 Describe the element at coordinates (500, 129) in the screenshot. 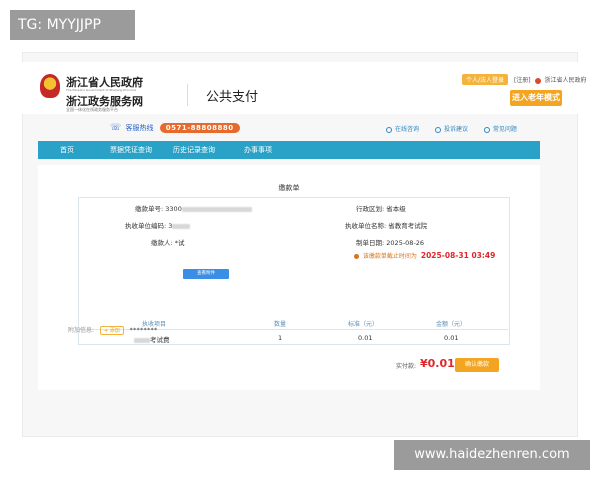

I see `quick-link-faq: 常见问题` at that location.